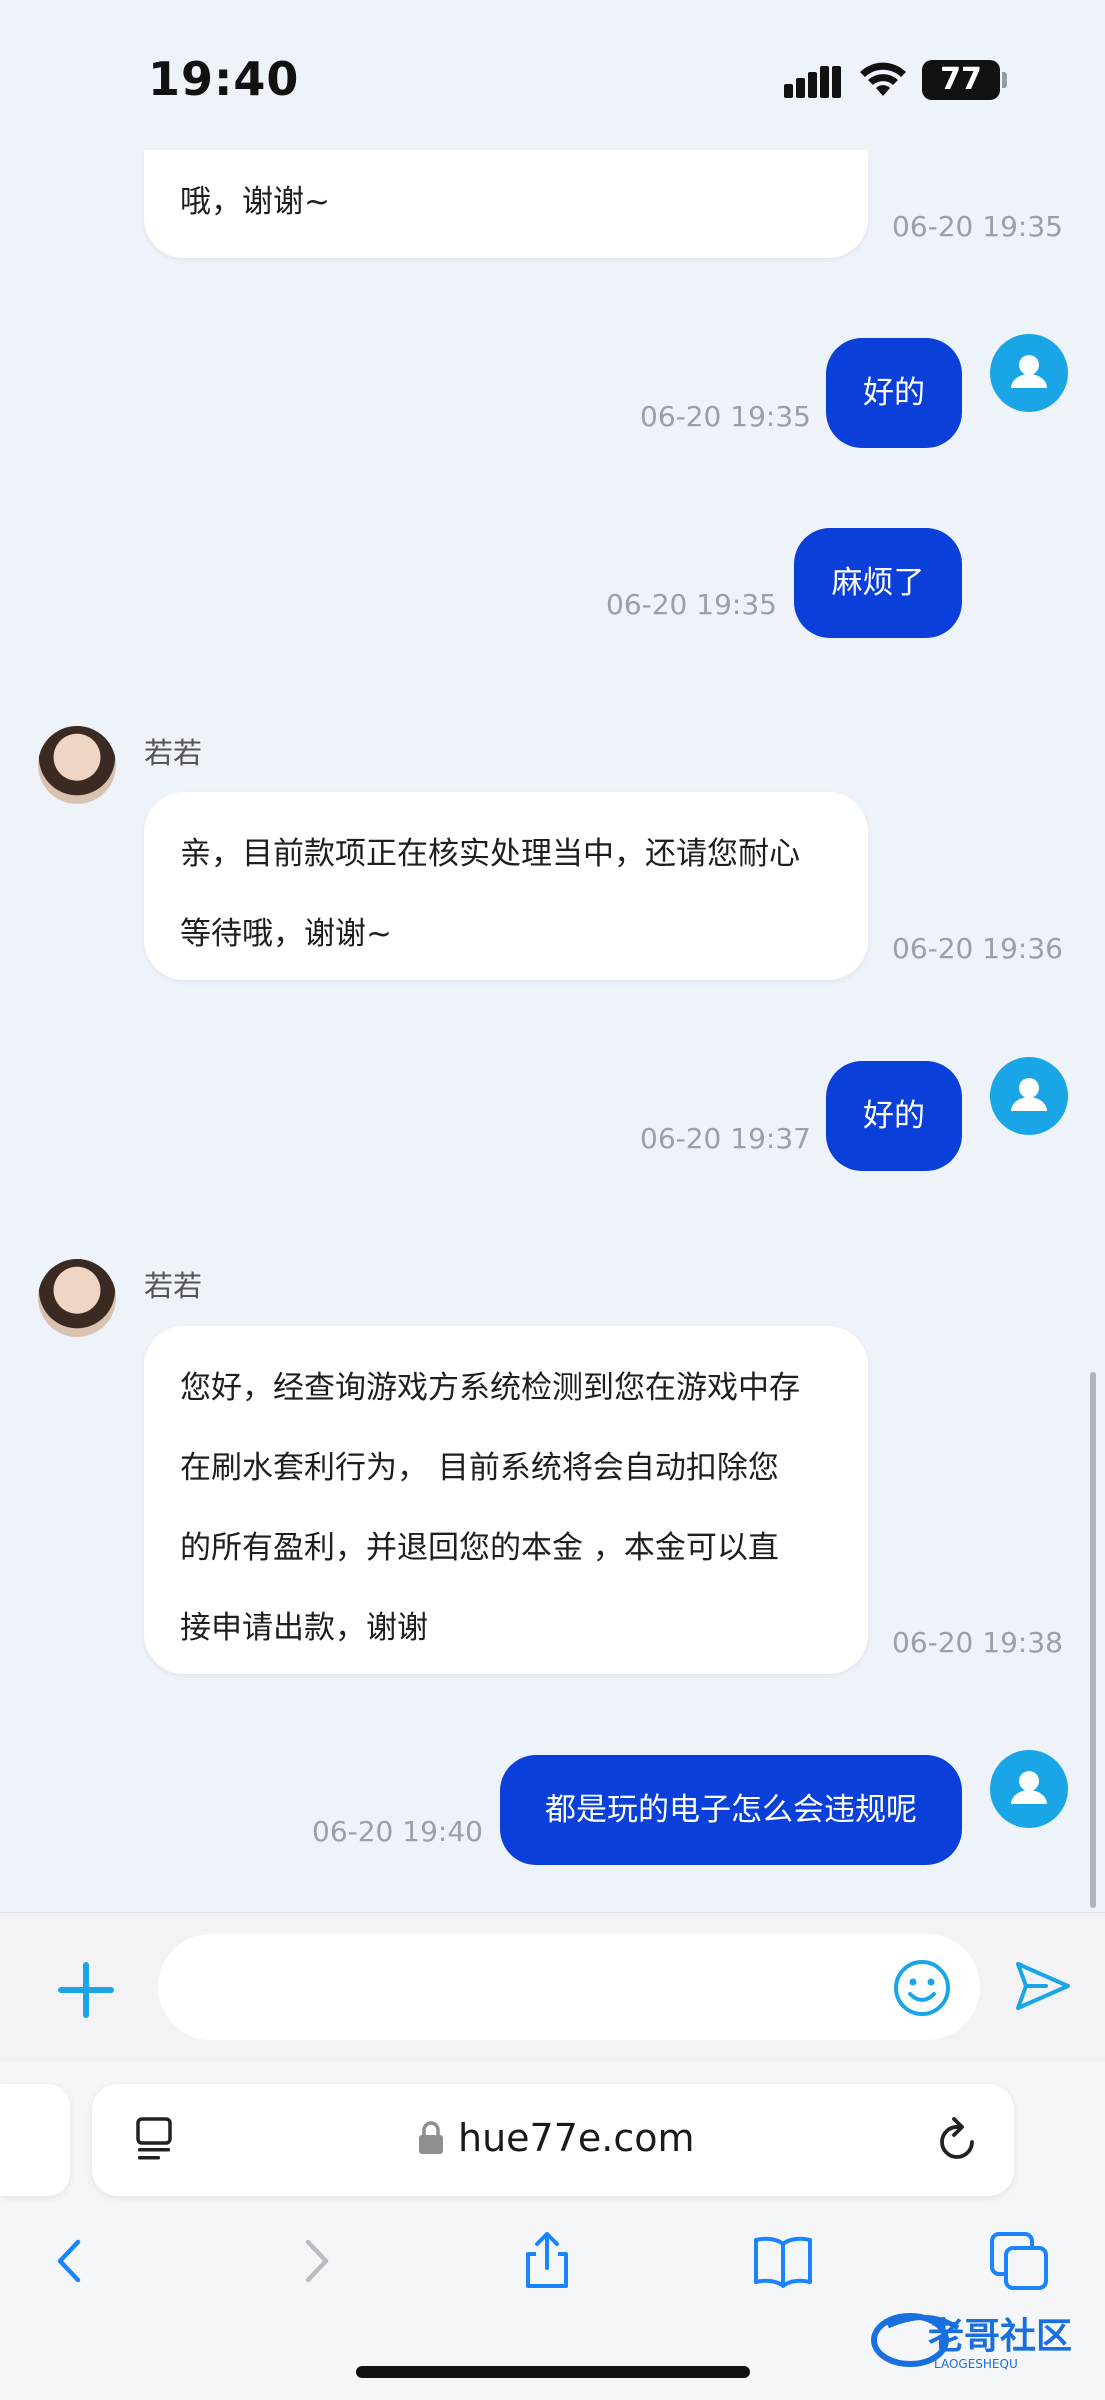  What do you see at coordinates (961, 80) in the screenshot?
I see `battery-indicator: 77` at bounding box center [961, 80].